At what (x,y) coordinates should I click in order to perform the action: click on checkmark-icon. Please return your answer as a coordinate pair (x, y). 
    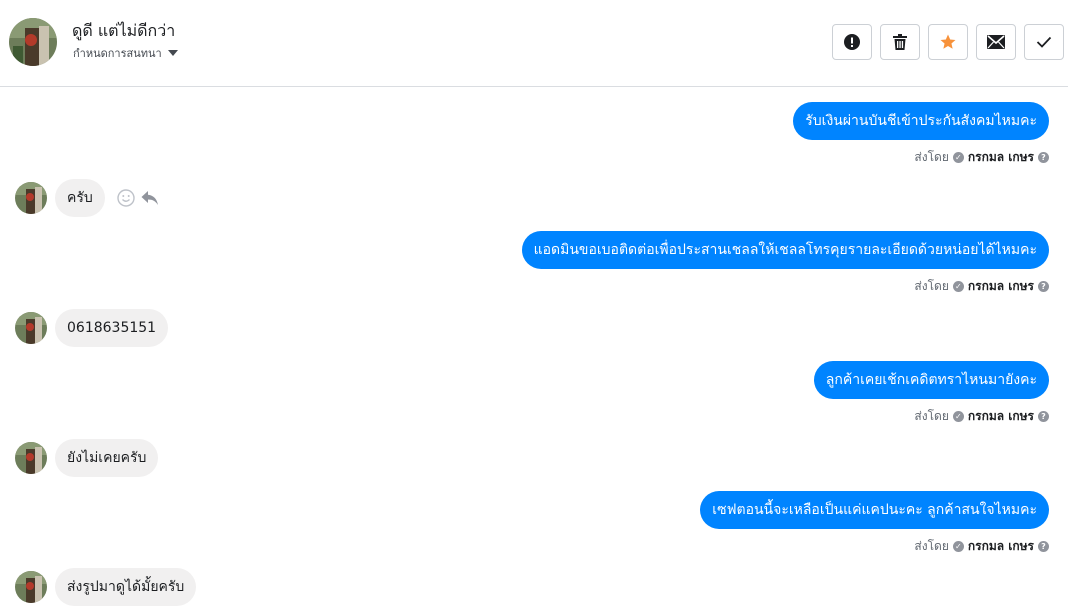
    Looking at the image, I should click on (1044, 42).